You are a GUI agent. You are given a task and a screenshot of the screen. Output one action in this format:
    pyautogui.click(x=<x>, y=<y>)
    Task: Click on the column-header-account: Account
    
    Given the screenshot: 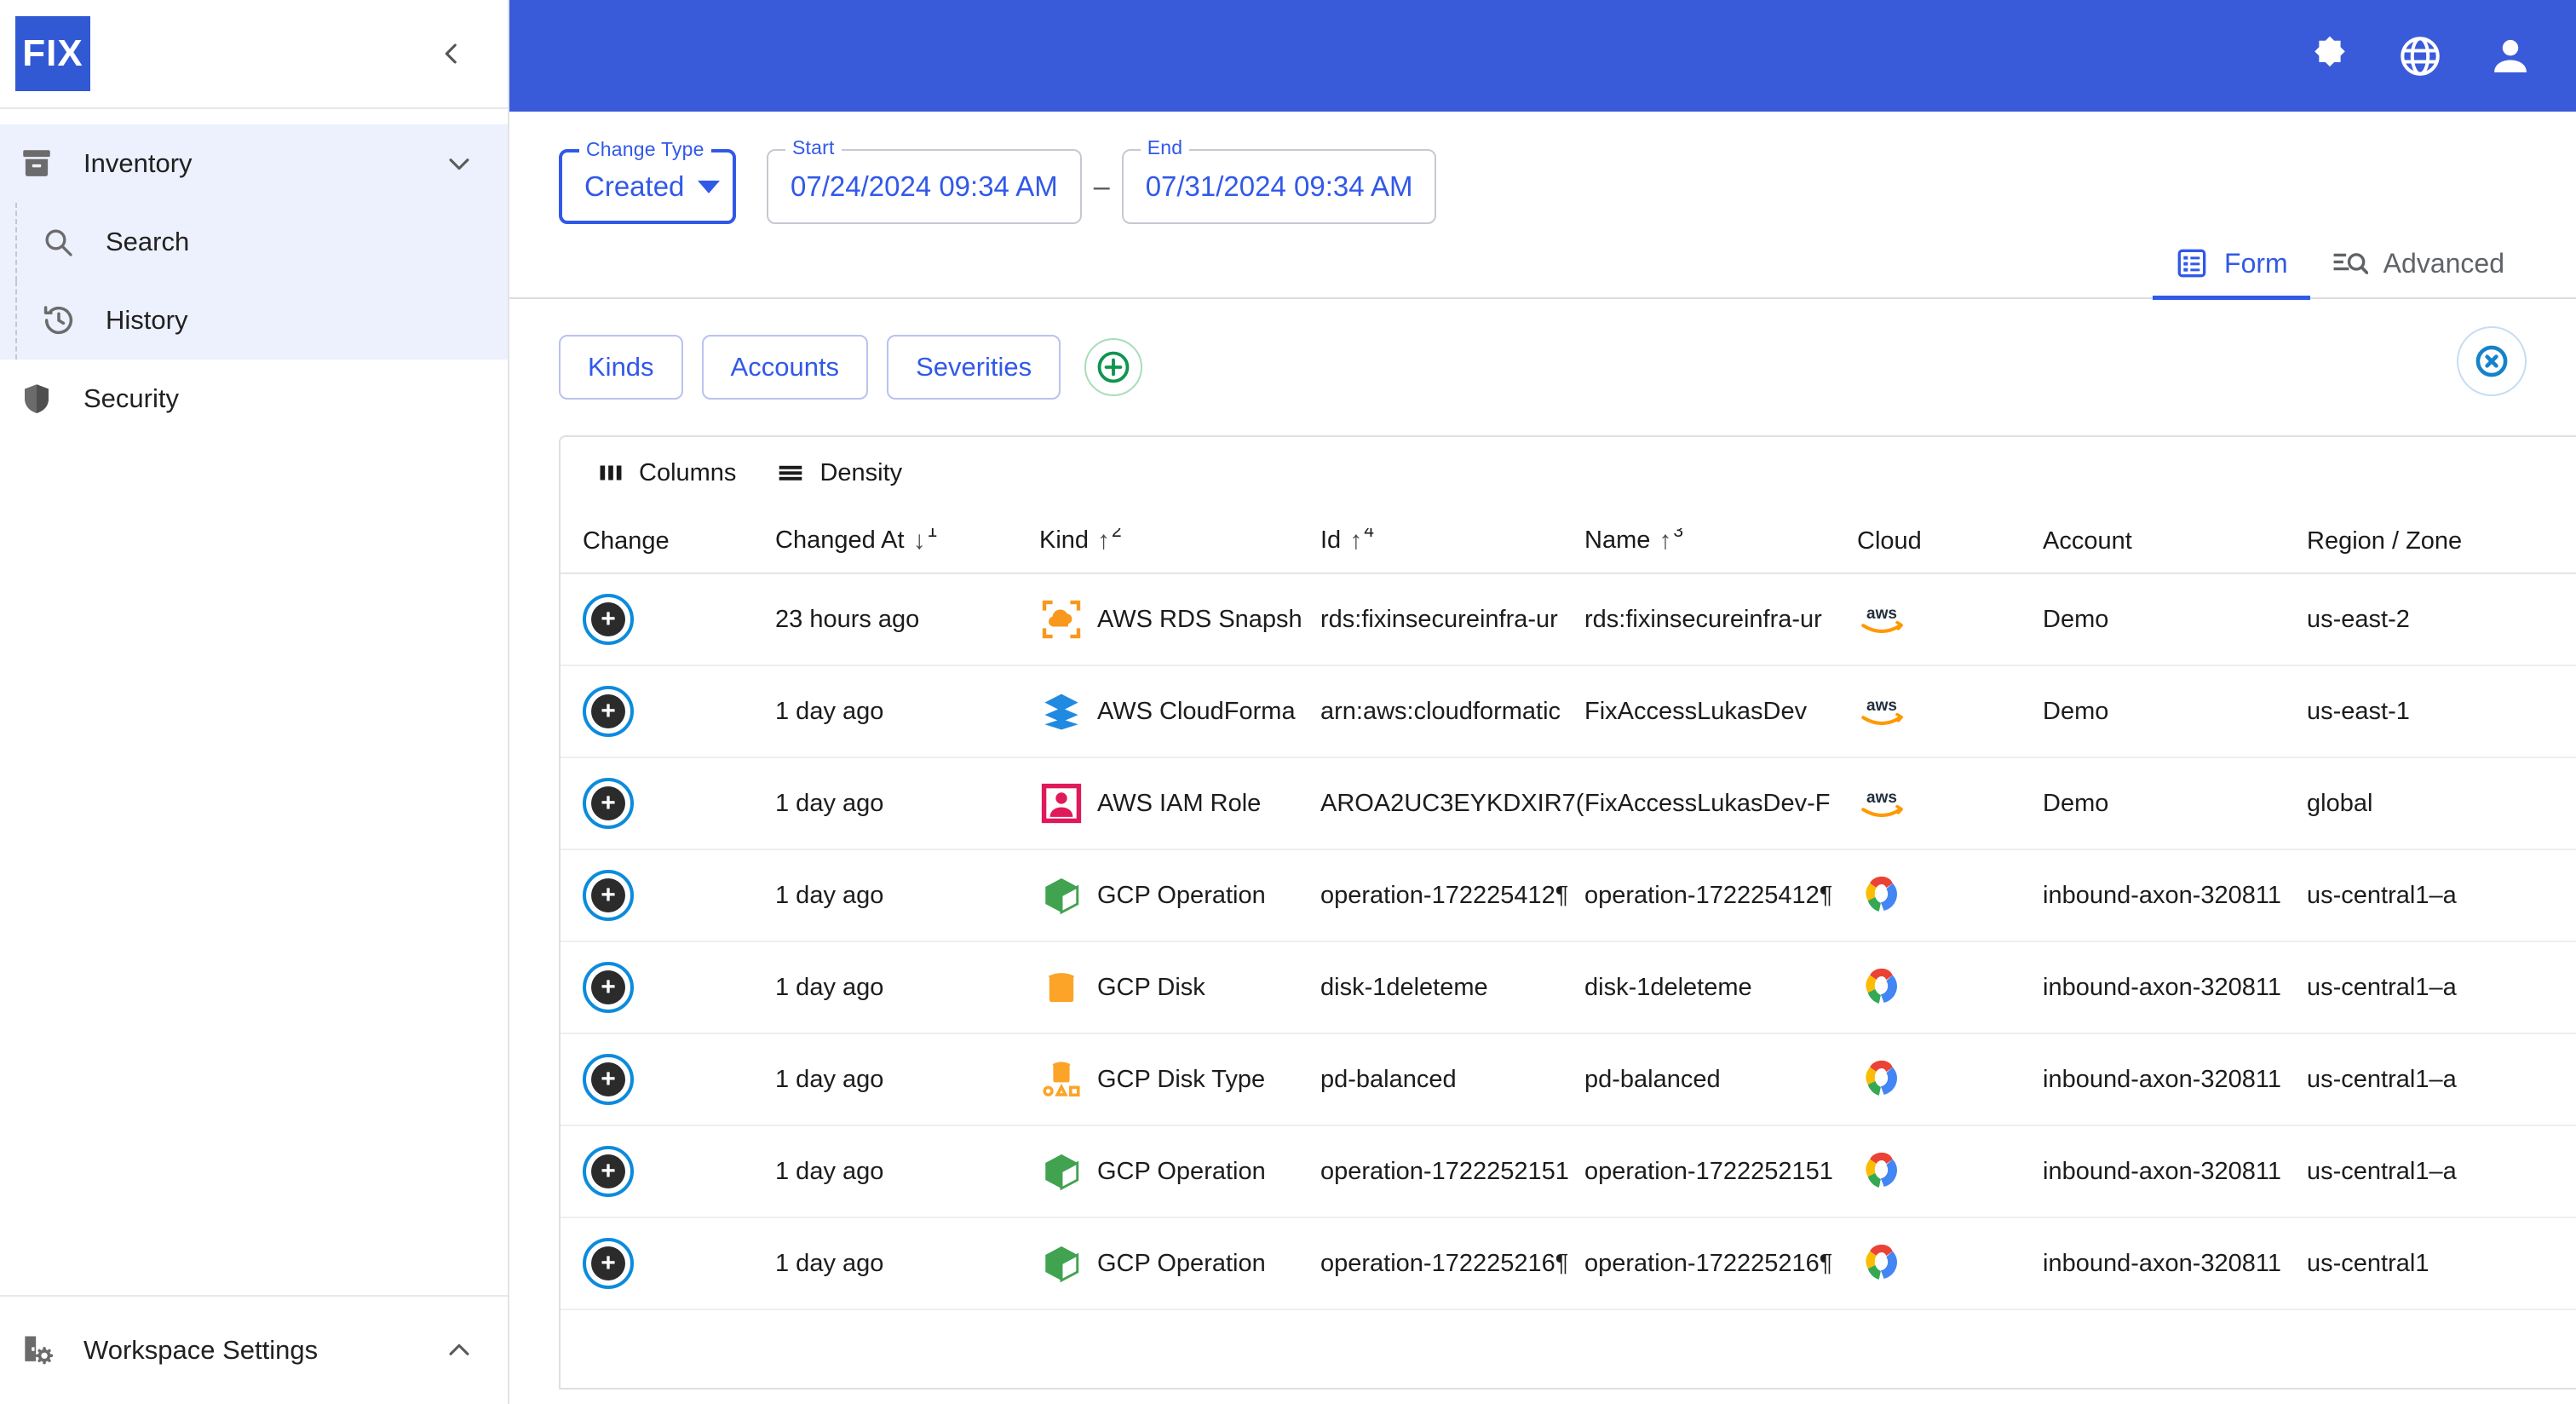 What is the action you would take?
    pyautogui.click(x=2175, y=541)
    